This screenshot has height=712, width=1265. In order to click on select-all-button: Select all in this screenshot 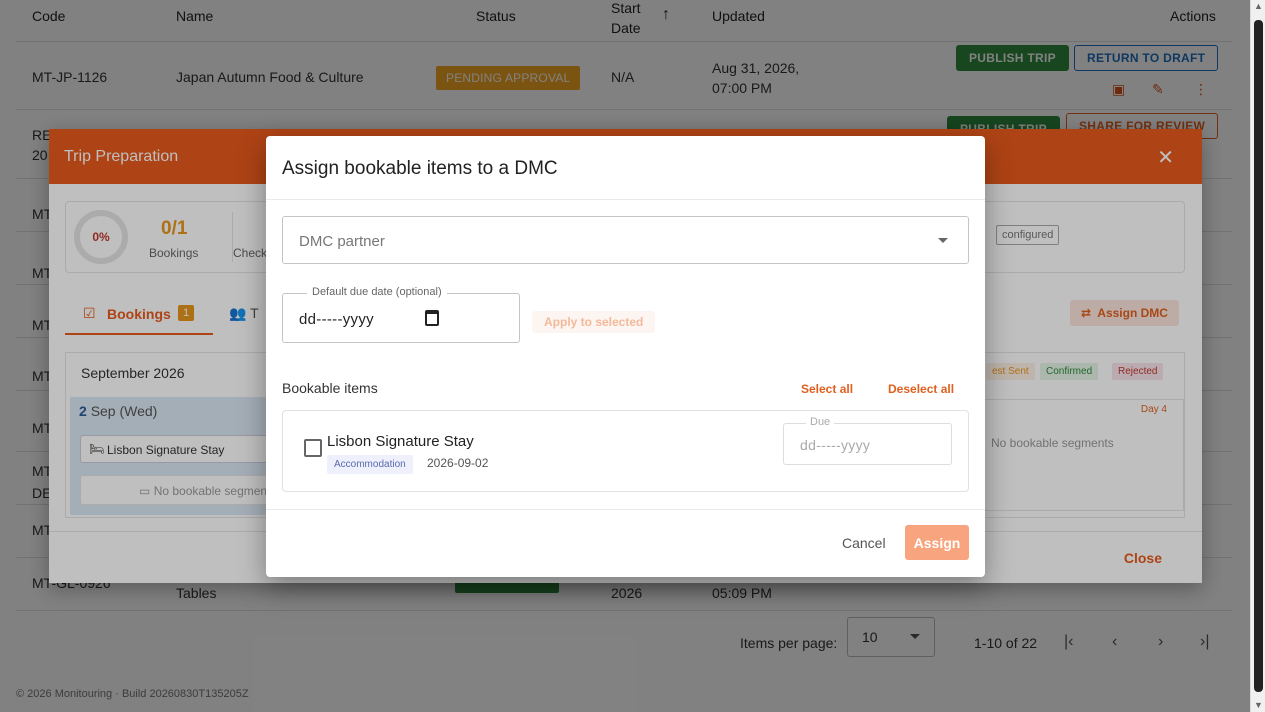, I will do `click(827, 389)`.